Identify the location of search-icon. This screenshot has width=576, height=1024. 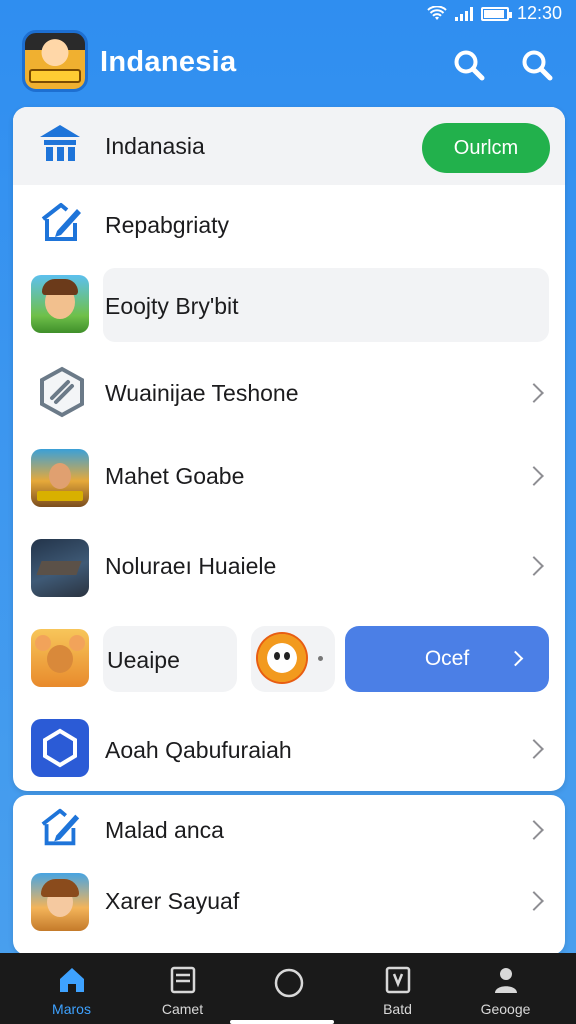
(469, 65).